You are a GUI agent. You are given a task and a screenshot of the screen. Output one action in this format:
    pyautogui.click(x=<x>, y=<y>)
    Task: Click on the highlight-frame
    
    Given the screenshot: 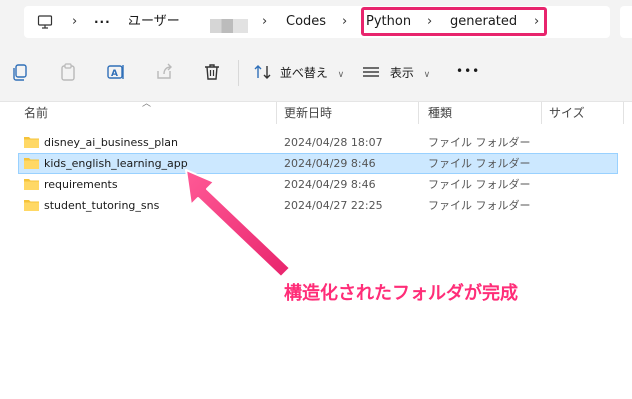 What is the action you would take?
    pyautogui.click(x=454, y=21)
    